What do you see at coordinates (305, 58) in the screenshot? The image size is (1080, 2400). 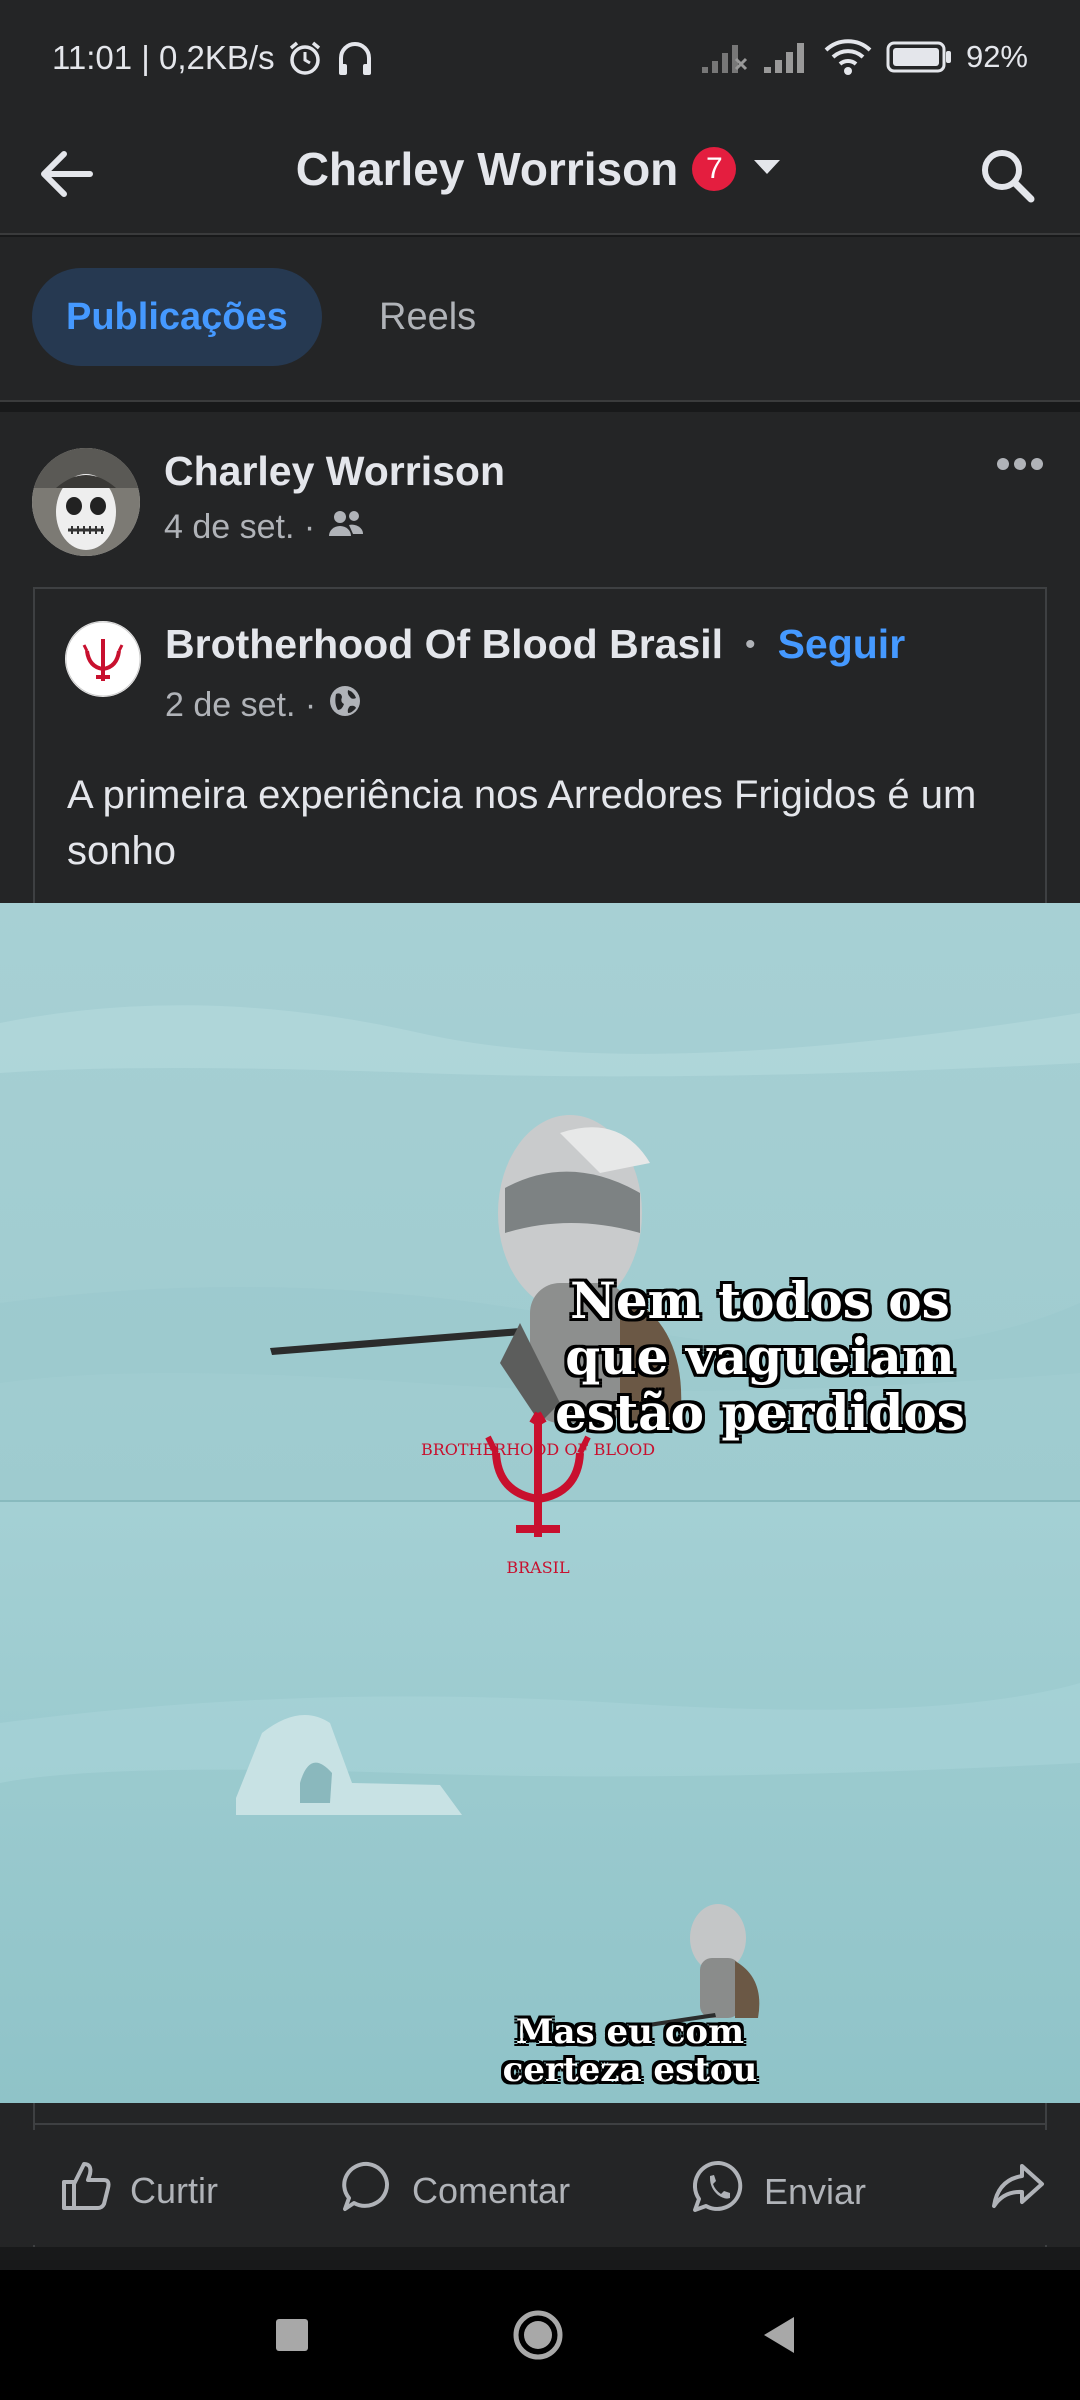 I see `alarm-icon` at bounding box center [305, 58].